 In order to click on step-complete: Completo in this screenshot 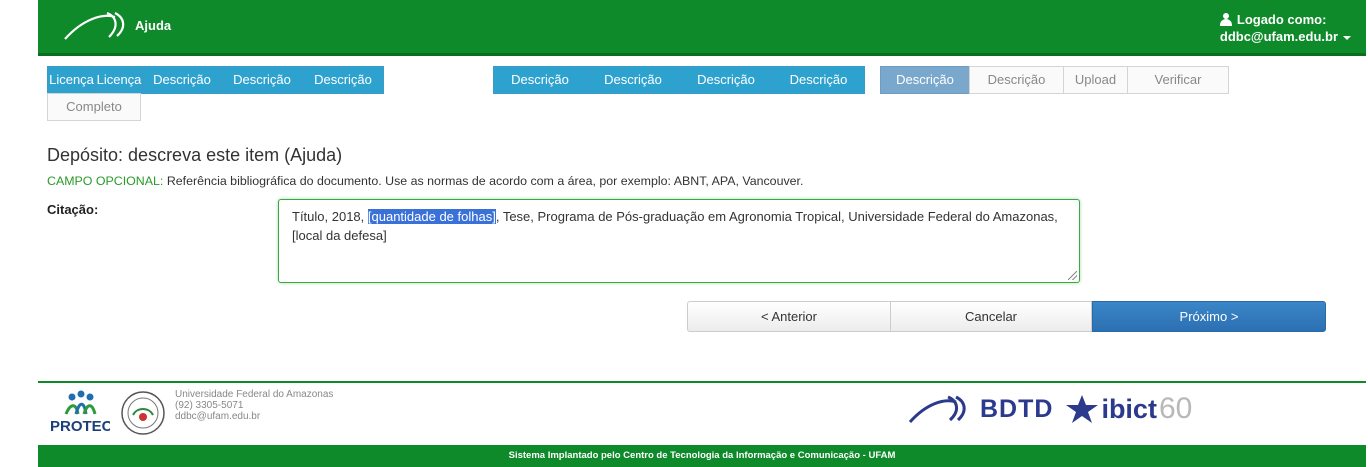, I will do `click(94, 107)`.